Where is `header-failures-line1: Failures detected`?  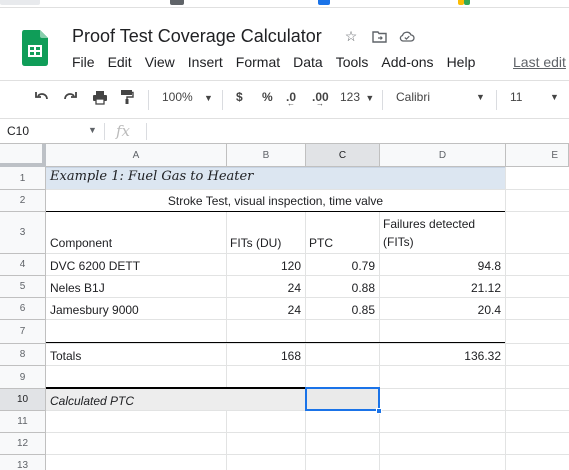
header-failures-line1: Failures detected is located at coordinates (429, 224).